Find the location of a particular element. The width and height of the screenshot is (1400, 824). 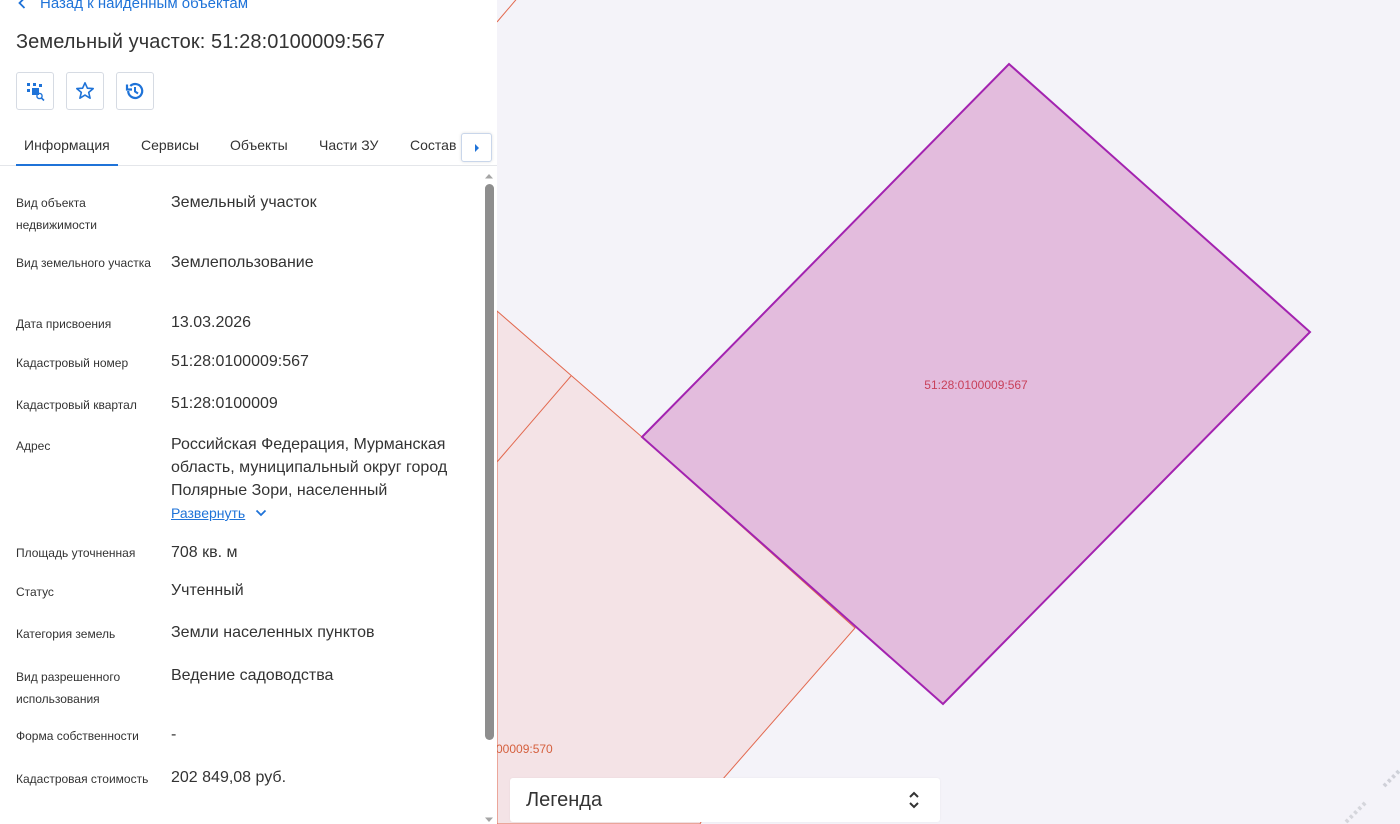

field-value-cadastral-value: 202 849,08 руб. is located at coordinates (229, 777).